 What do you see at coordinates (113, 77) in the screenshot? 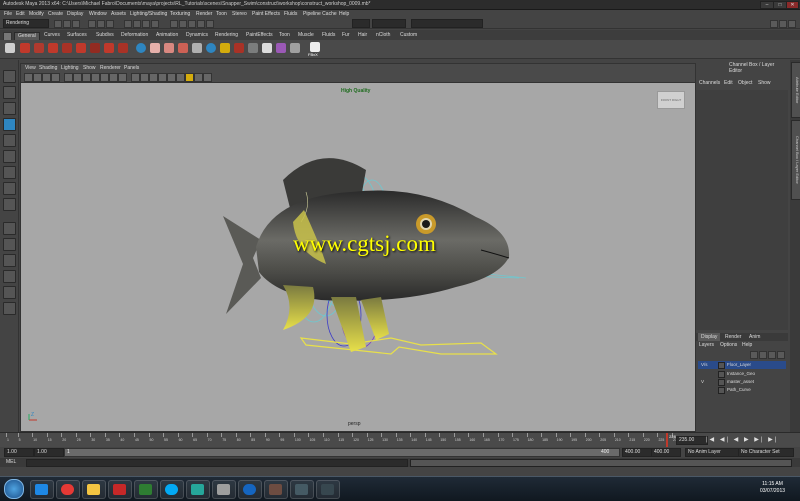
I see `safe-action-icon` at bounding box center [113, 77].